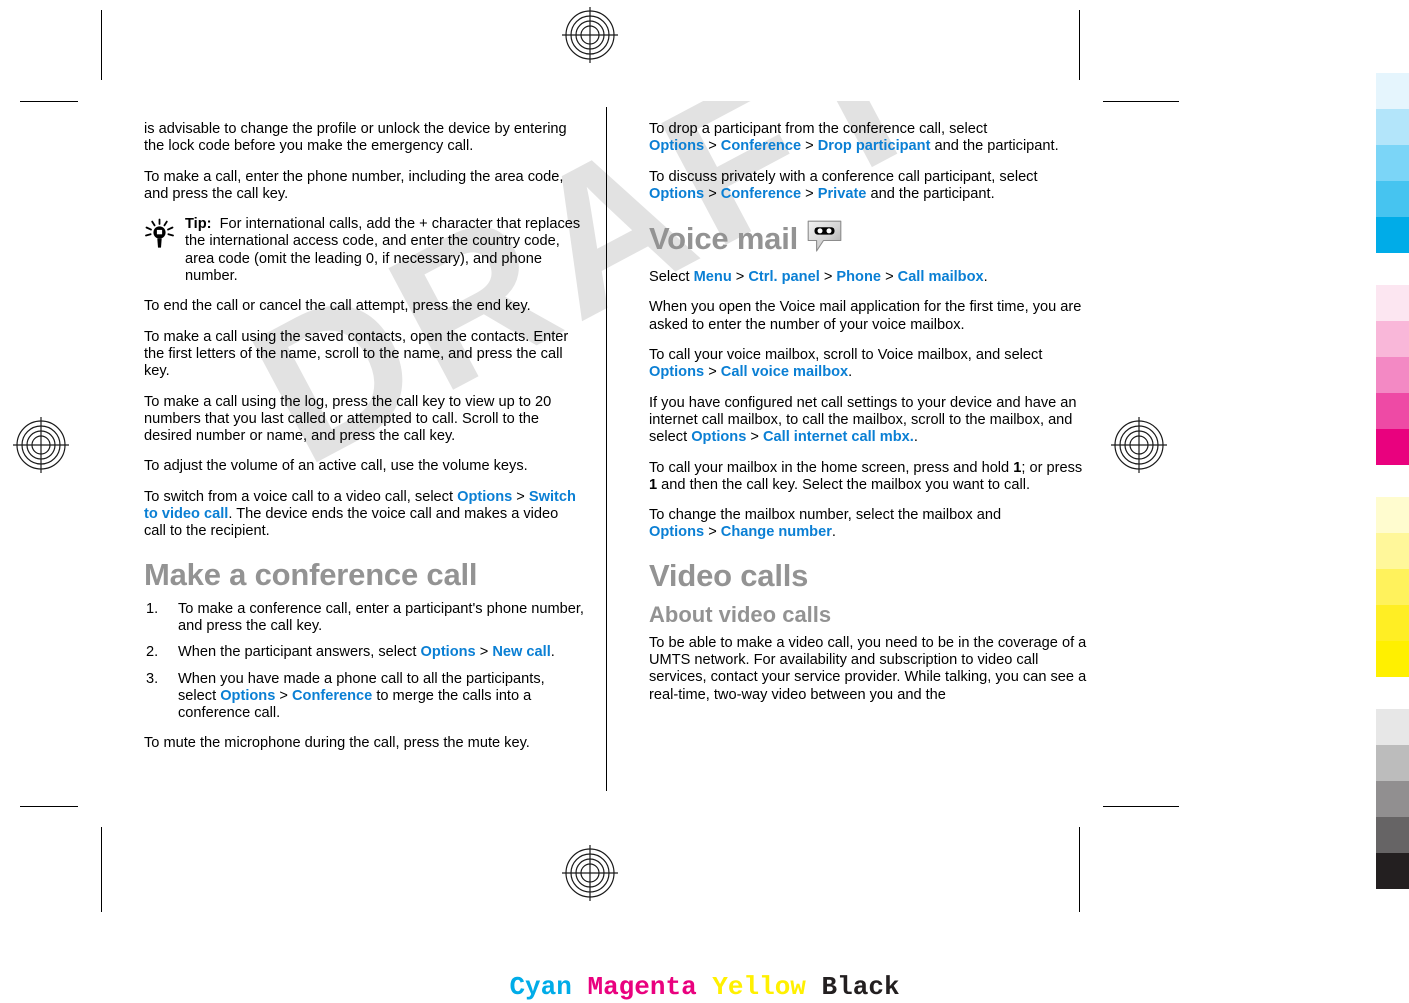 The height and width of the screenshot is (1003, 1409). Describe the element at coordinates (759, 987) in the screenshot. I see `cmyk-label-yellow: Yellow` at that location.